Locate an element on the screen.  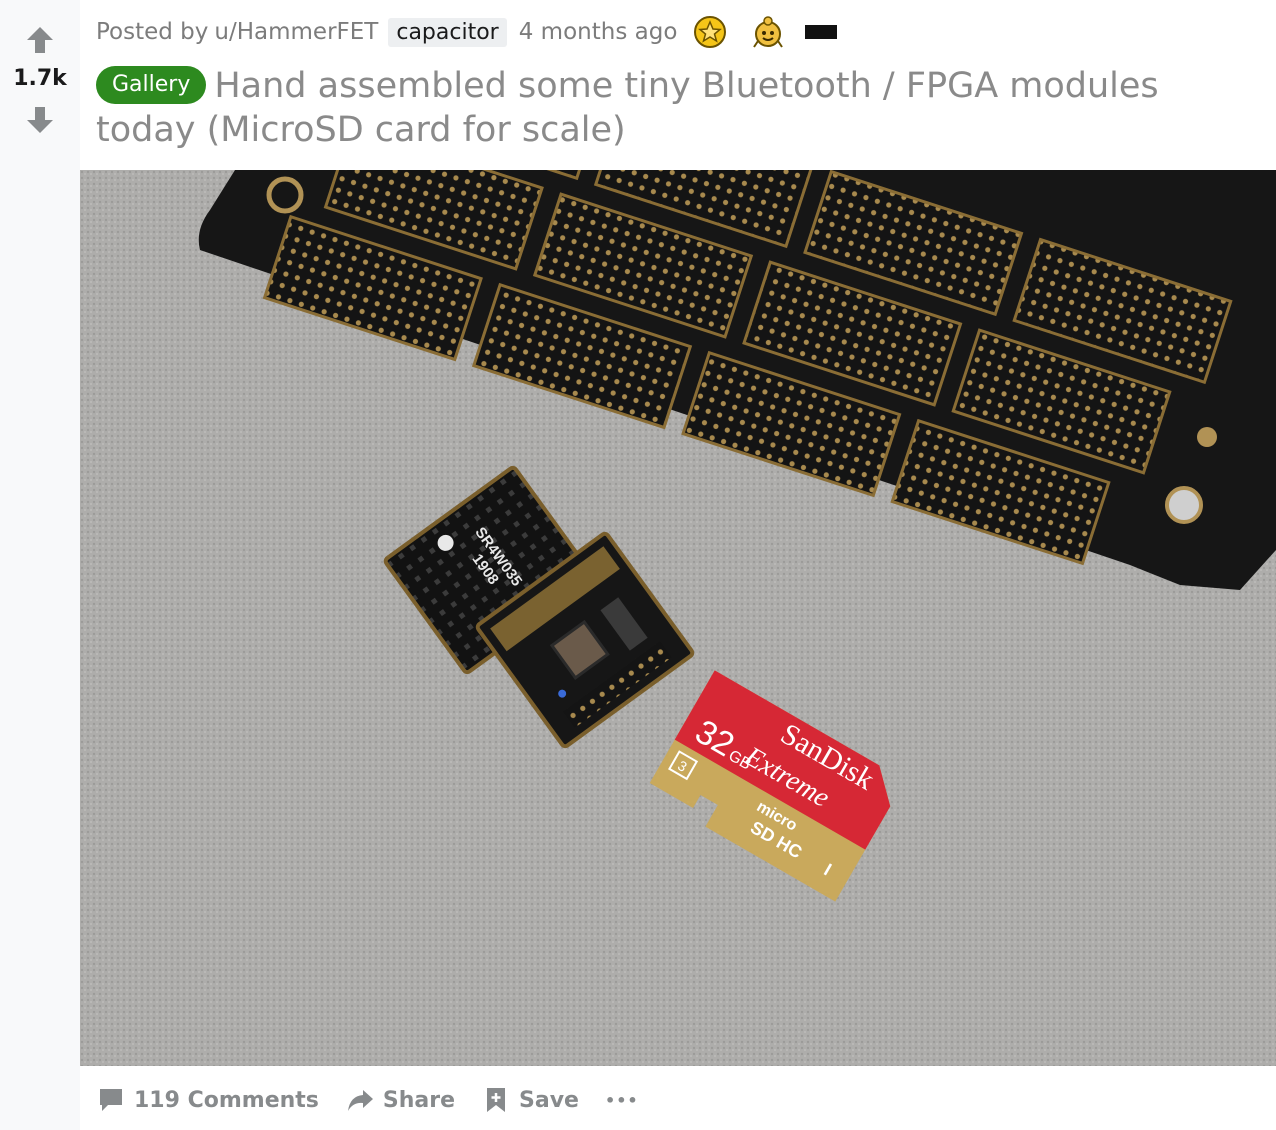
bookmark-icon is located at coordinates (496, 1100).